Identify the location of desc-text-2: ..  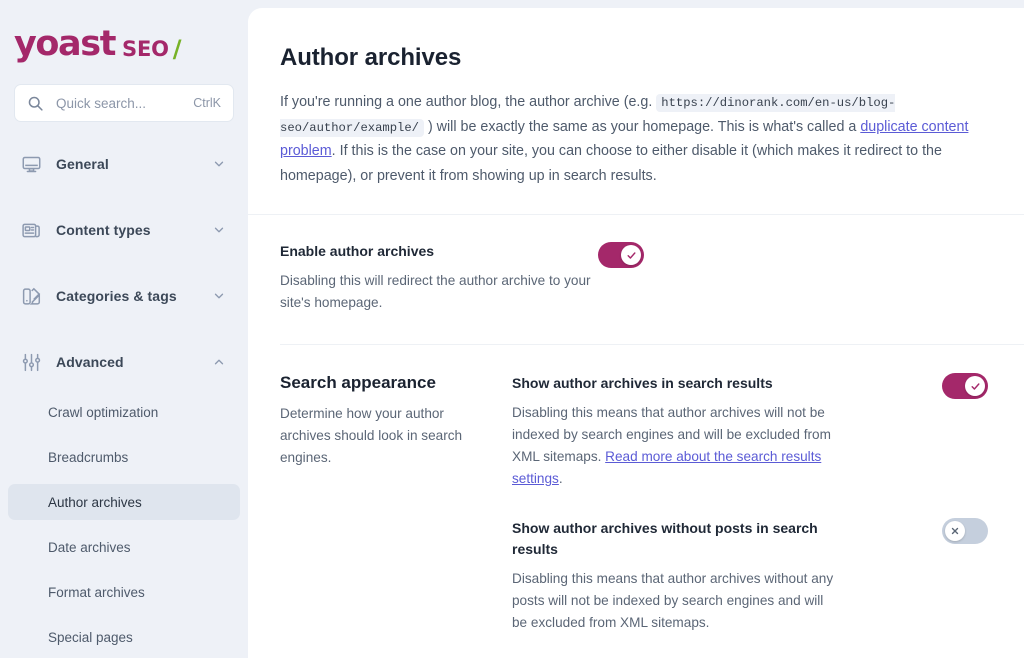
(560, 479).